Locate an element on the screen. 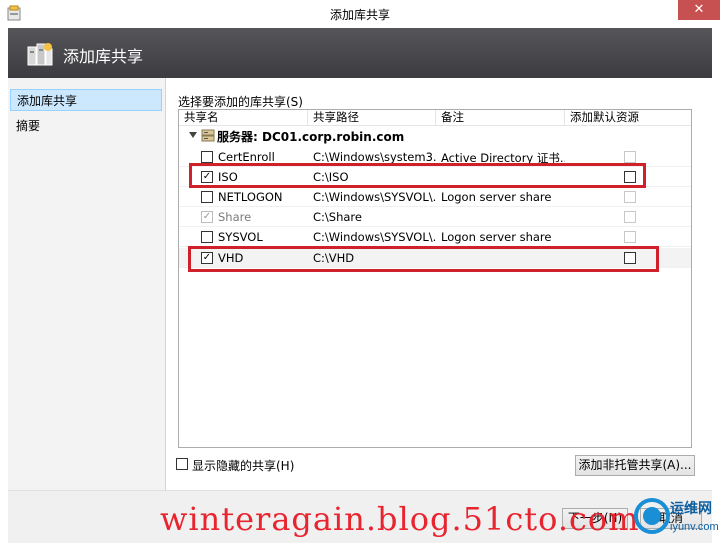  share-name: CertEnroll is located at coordinates (246, 157).